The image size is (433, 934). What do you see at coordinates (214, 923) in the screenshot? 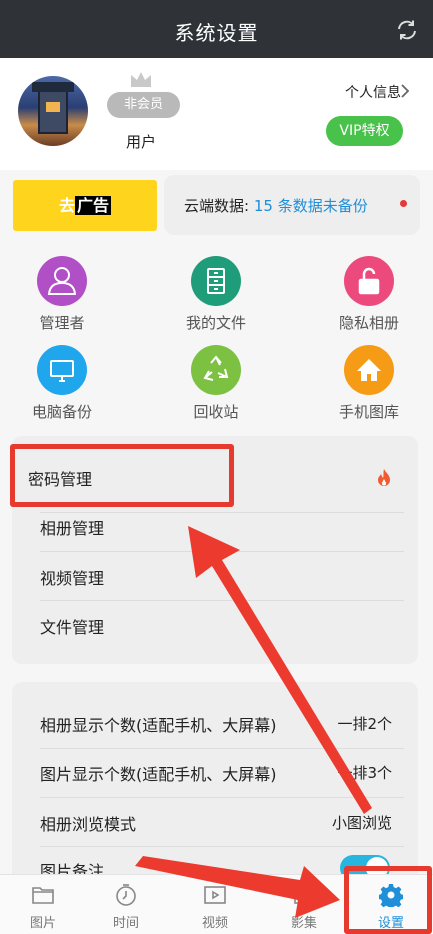
I see `nav-label: 视频` at bounding box center [214, 923].